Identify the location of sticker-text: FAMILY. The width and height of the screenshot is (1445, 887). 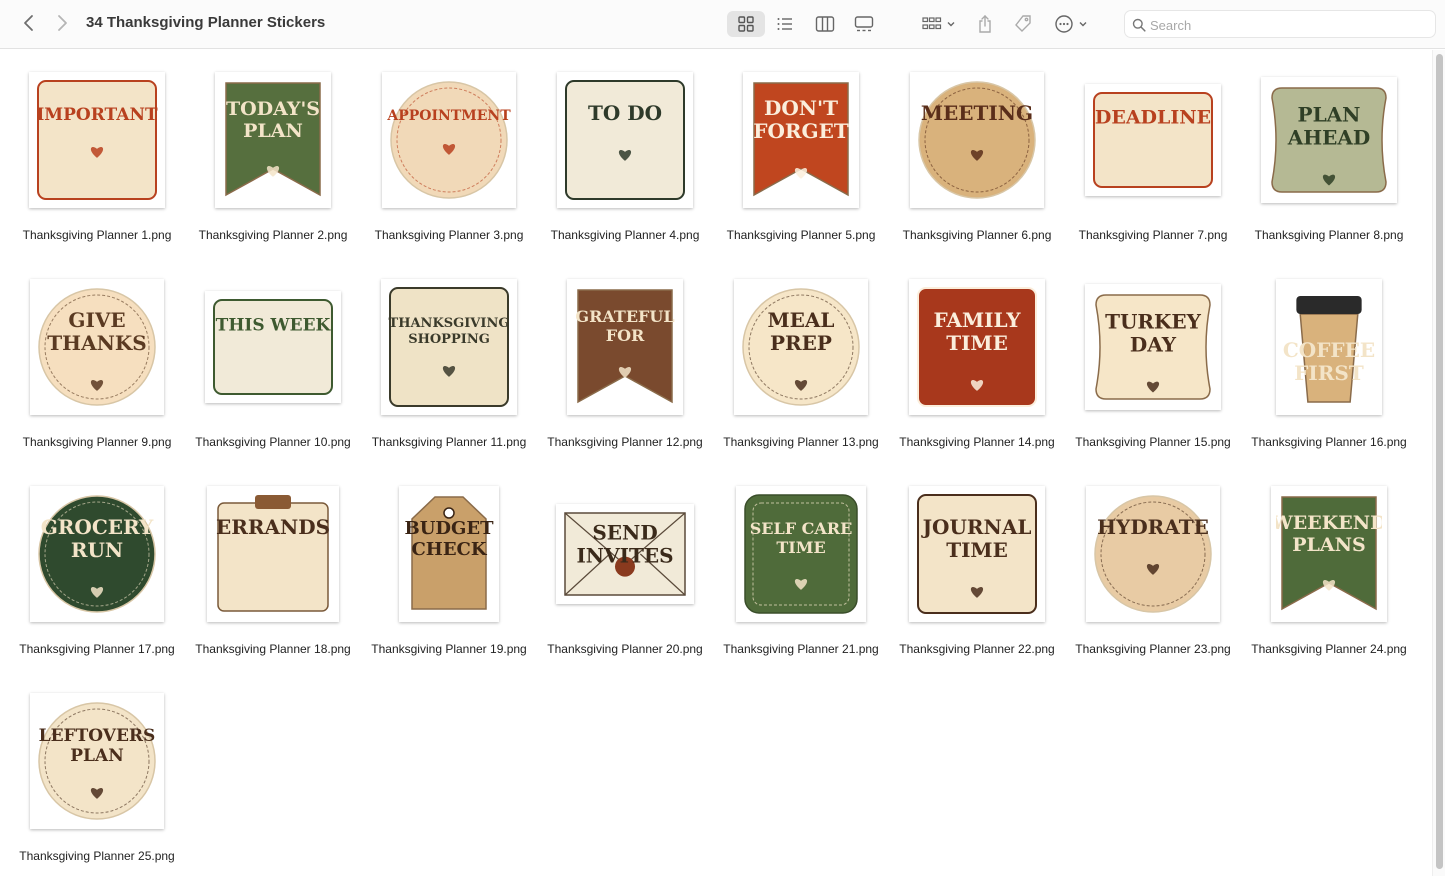
(977, 320).